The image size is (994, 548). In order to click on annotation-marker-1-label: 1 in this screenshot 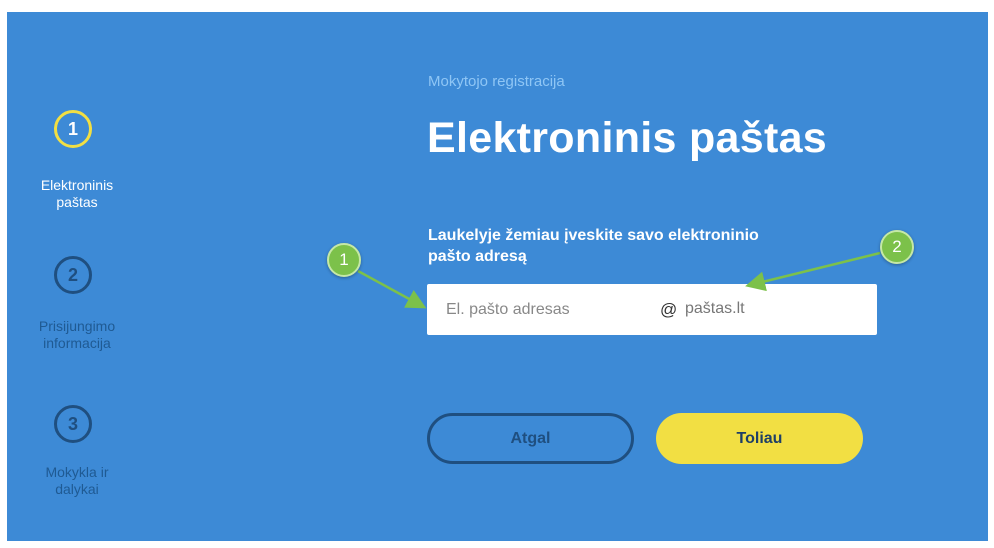, I will do `click(344, 259)`.